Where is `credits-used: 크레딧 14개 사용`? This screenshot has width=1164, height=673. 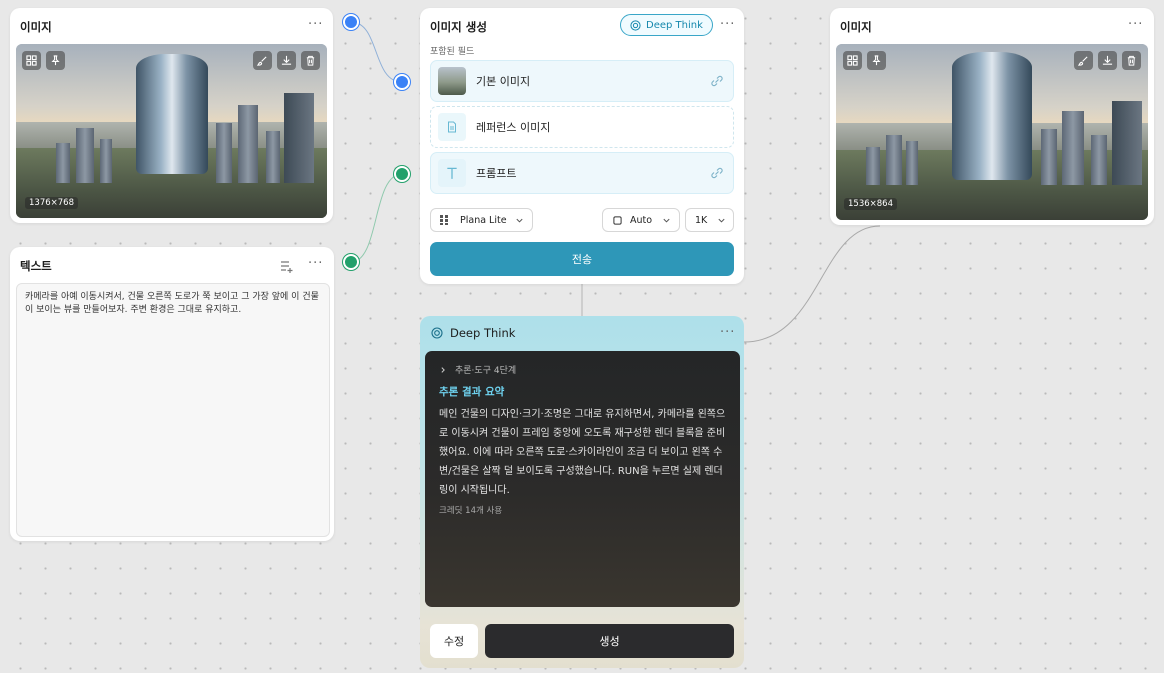 credits-used: 크레딧 14개 사용 is located at coordinates (471, 511).